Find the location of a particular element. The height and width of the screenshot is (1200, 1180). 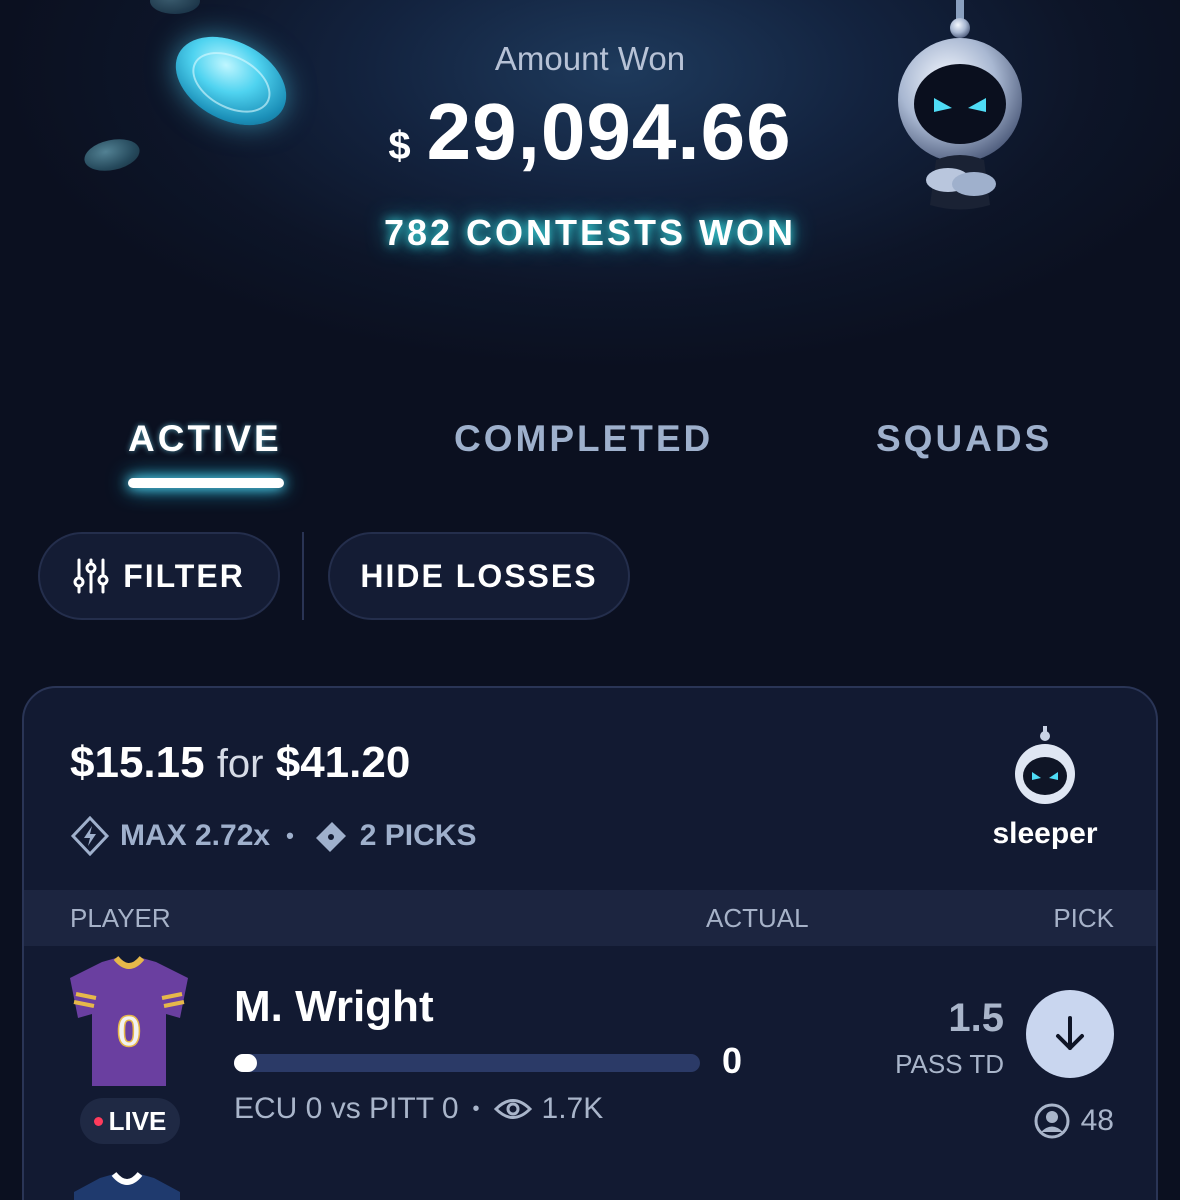

pick-line: 1.5 PASS TD is located at coordinates (949, 1038).